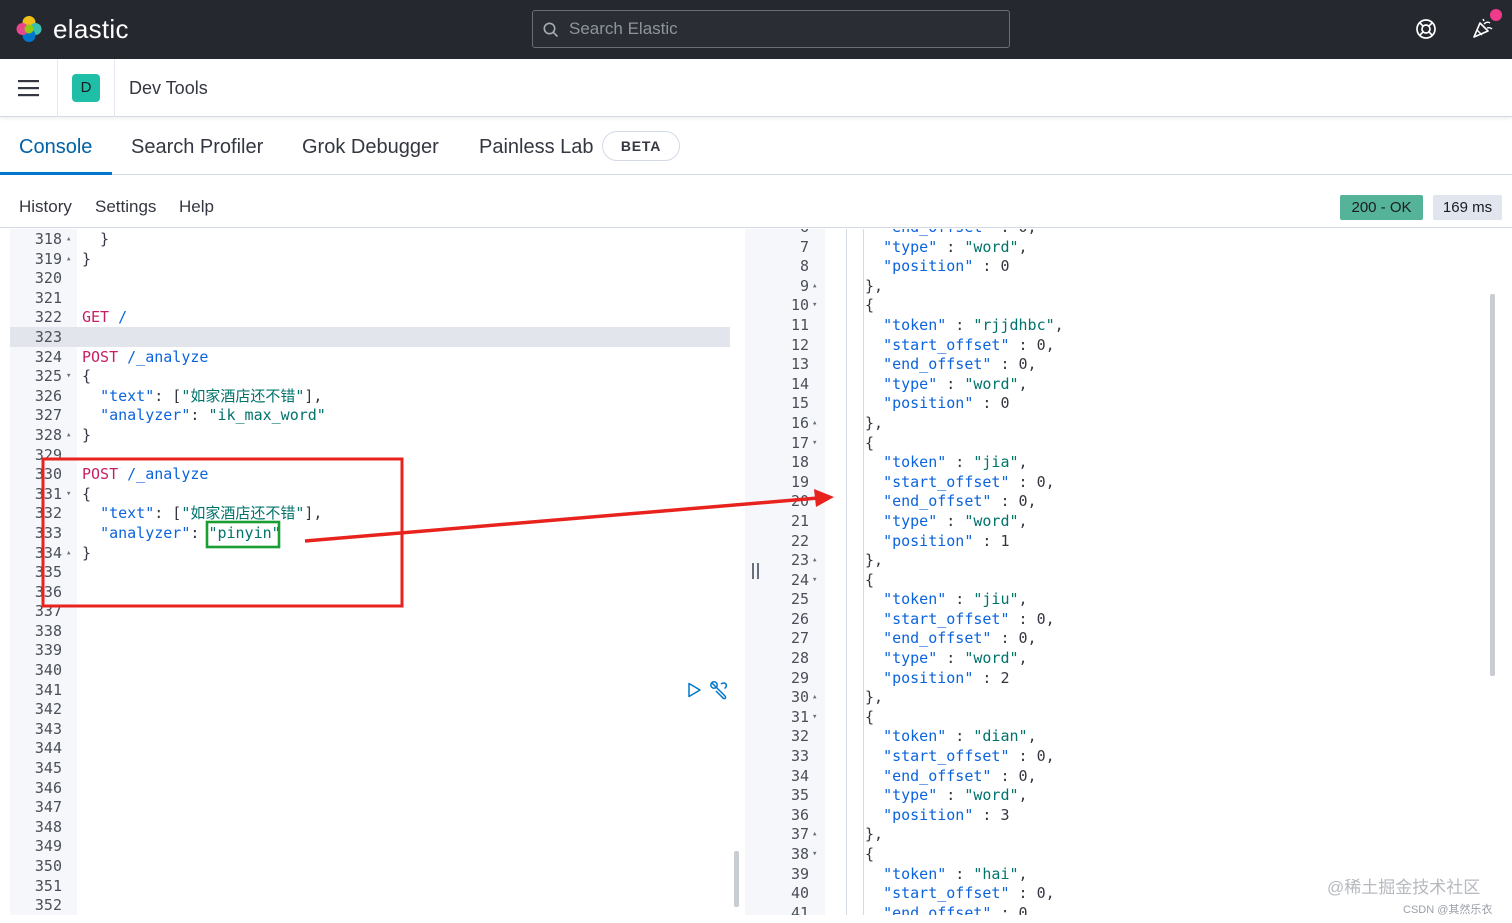 This screenshot has width=1512, height=923. Describe the element at coordinates (799, 344) in the screenshot. I see `line-number: 12` at that location.